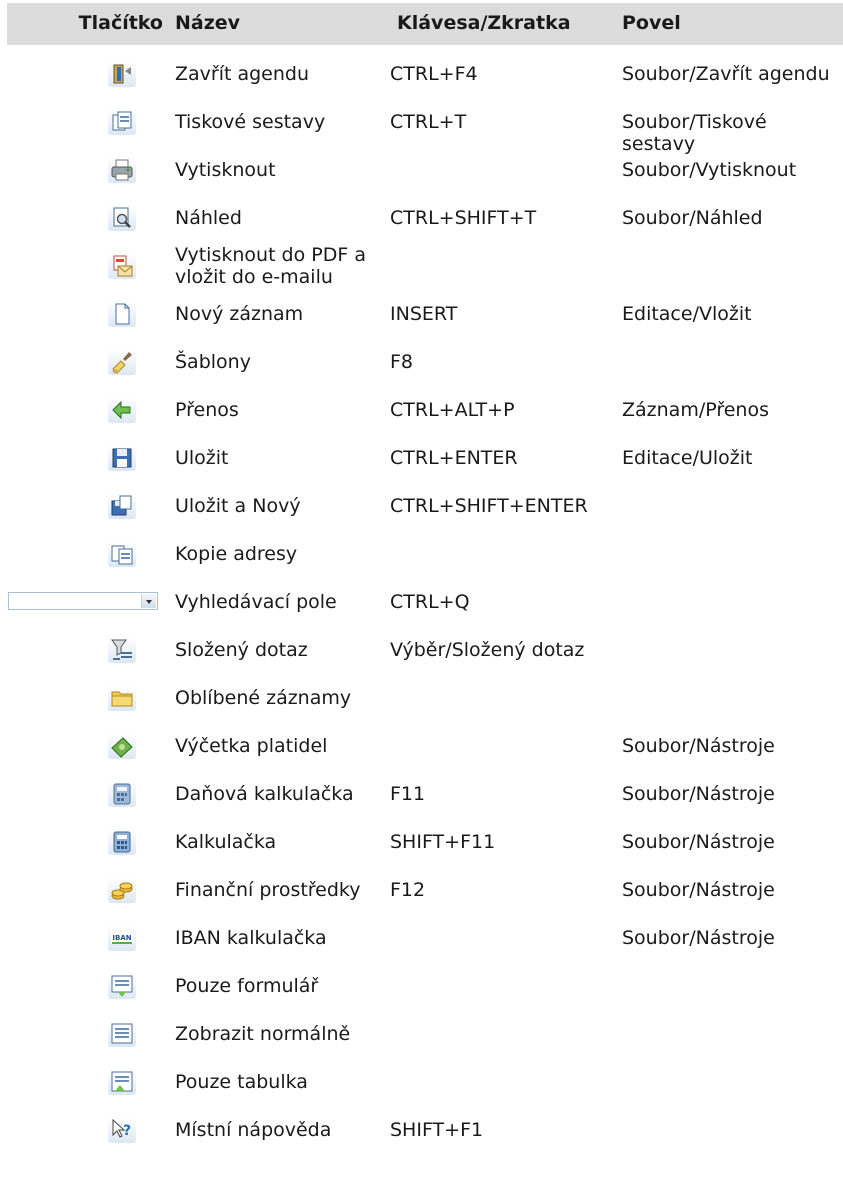 The image size is (843, 1181). I want to click on table-row: Vytisknout do PDF a vložit do e-mailu, so click(421, 266).